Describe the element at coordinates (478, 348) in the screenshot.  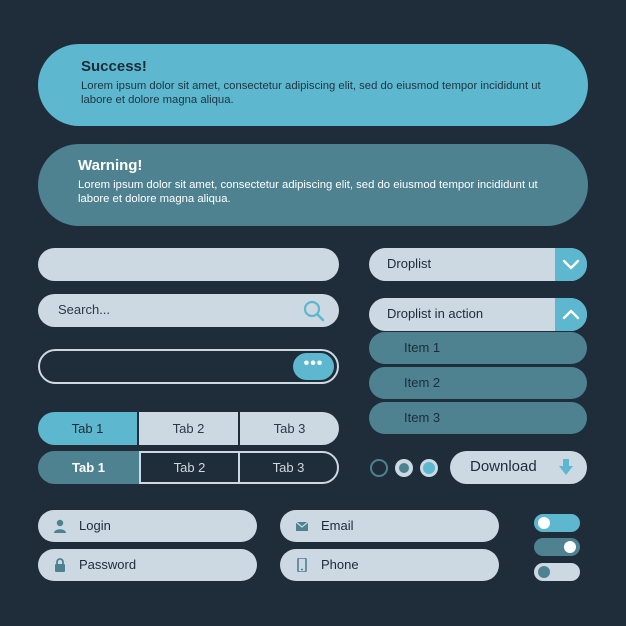
I see `droplist-item-1: Item 1` at that location.